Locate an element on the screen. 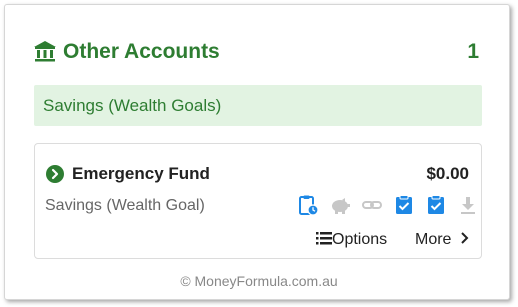  bank-icon is located at coordinates (45, 51).